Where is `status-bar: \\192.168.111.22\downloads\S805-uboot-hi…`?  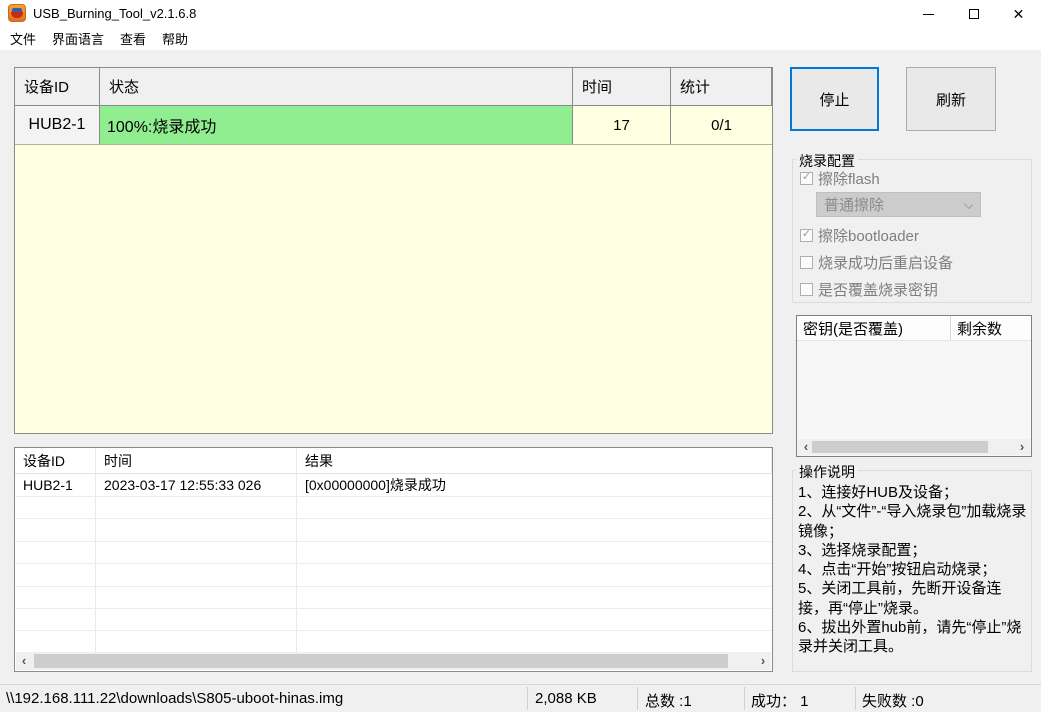 status-bar: \\192.168.111.22\downloads\S805-uboot-hi… is located at coordinates (520, 698).